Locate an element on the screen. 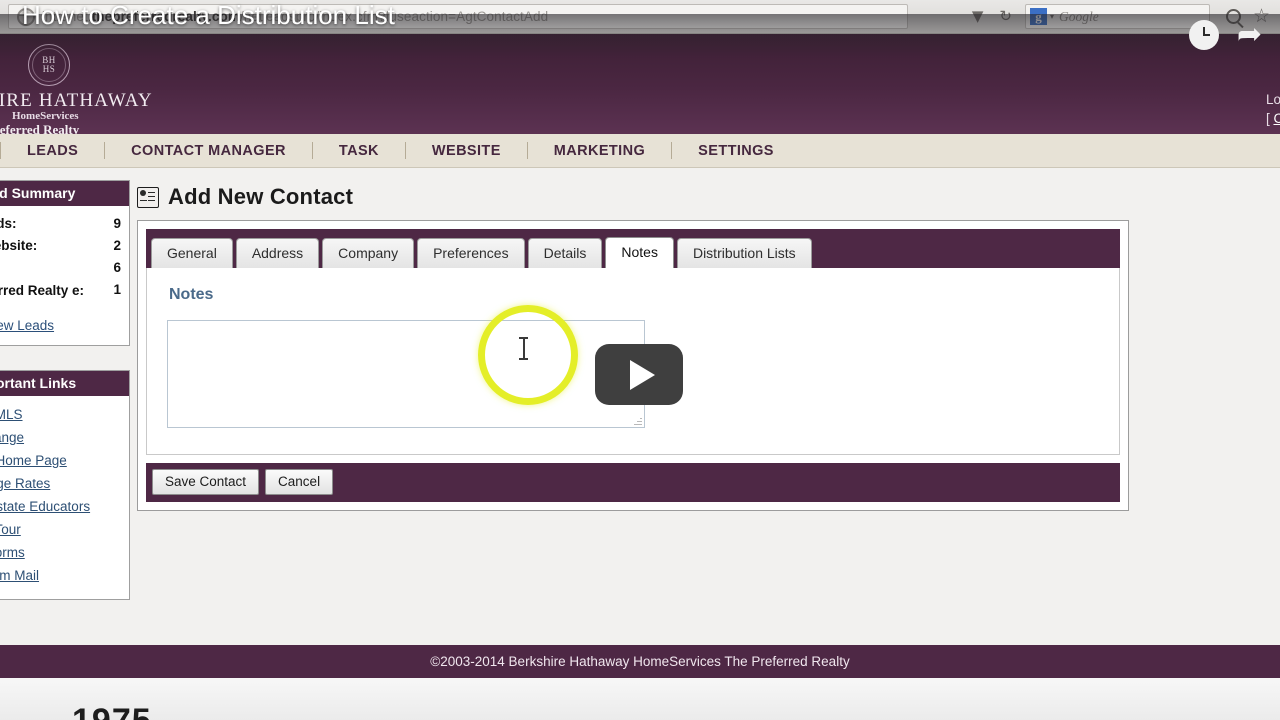 This screenshot has height=720, width=1280. link-item-mortgage-rates: rtgage Rates is located at coordinates (60, 483).